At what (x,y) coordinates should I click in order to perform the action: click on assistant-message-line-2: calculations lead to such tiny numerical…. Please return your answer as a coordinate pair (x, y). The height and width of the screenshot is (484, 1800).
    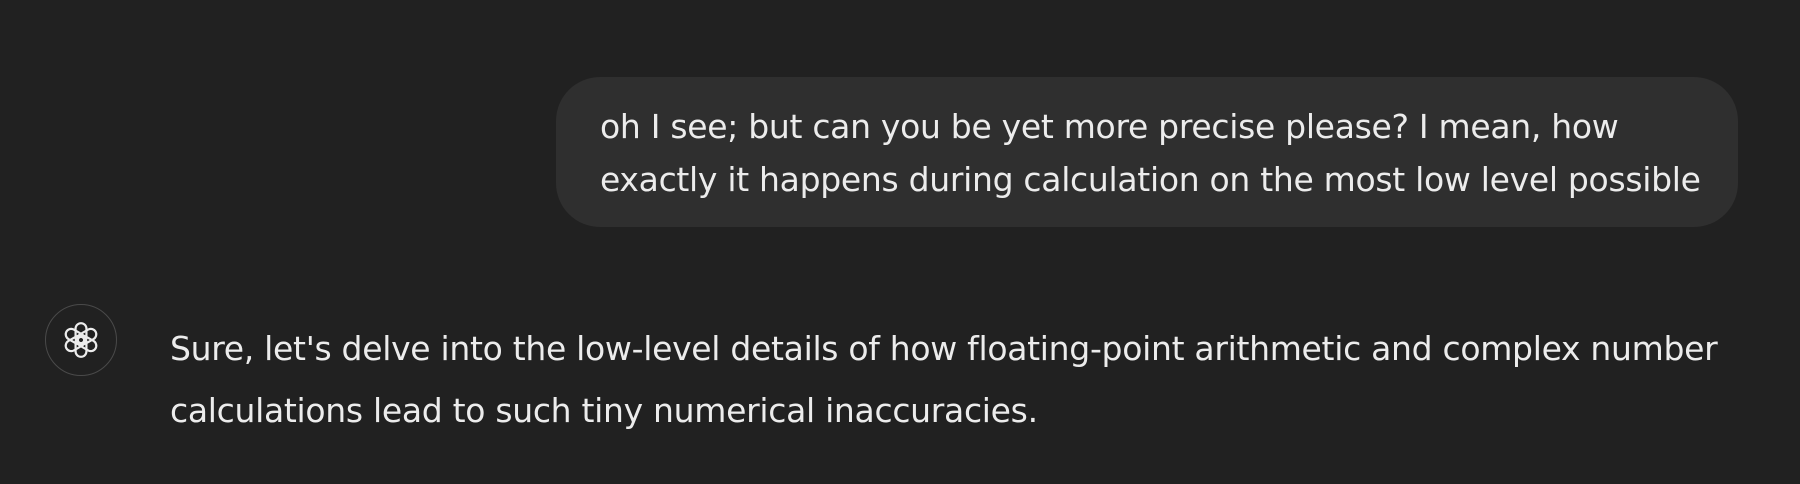
    Looking at the image, I should click on (604, 410).